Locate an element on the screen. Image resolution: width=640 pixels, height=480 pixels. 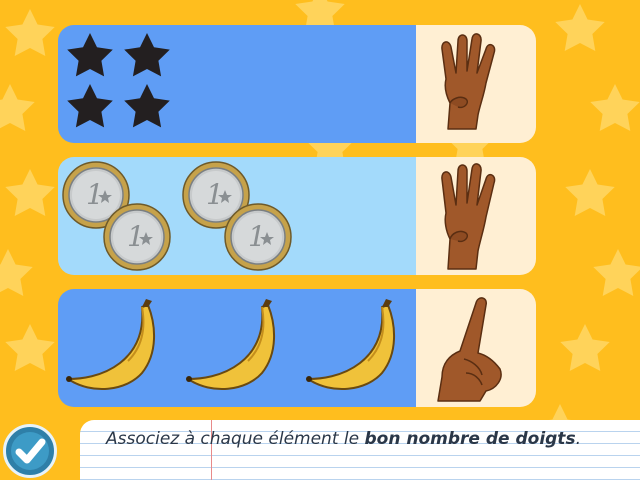
bananas-panel is located at coordinates (237, 348).